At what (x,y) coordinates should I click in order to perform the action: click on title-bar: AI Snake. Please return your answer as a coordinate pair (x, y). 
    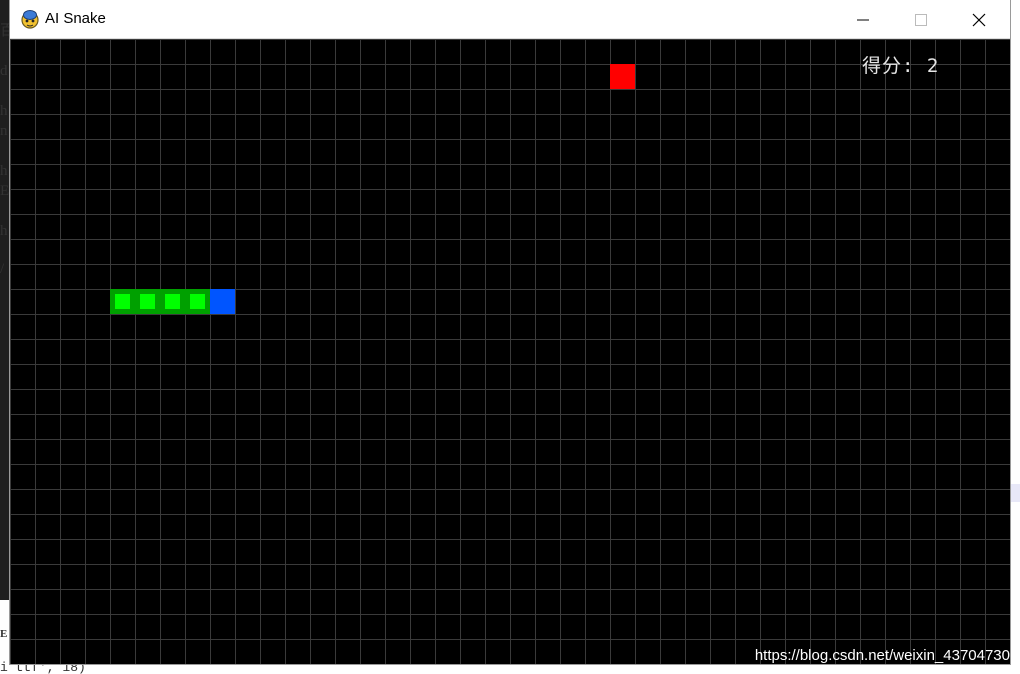
    Looking at the image, I should click on (510, 19).